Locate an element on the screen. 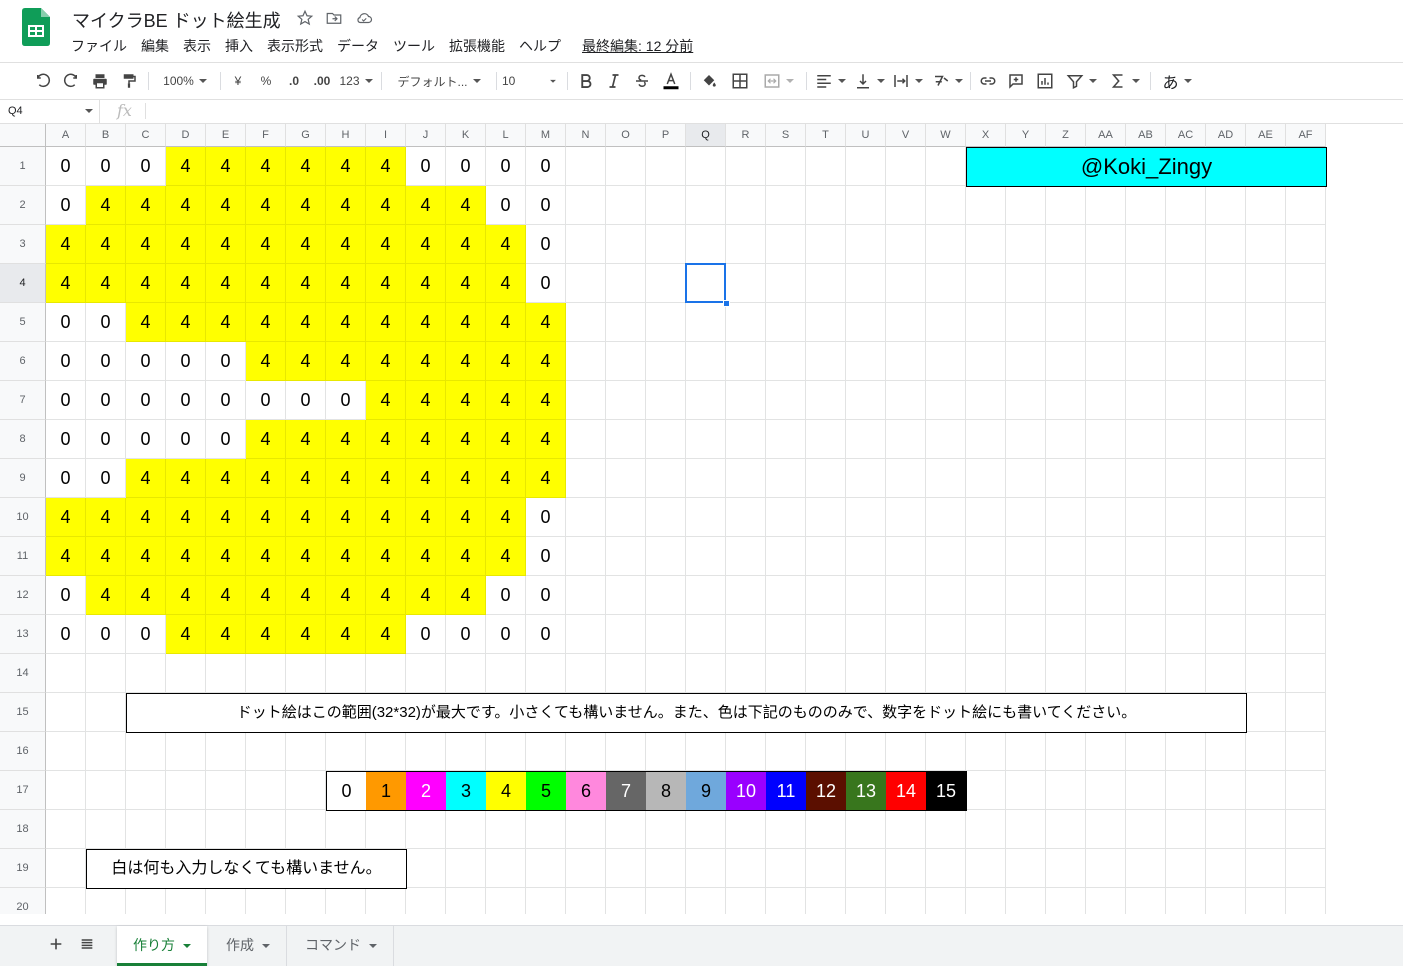 The image size is (1403, 966). currency-button: ¥ is located at coordinates (238, 81).